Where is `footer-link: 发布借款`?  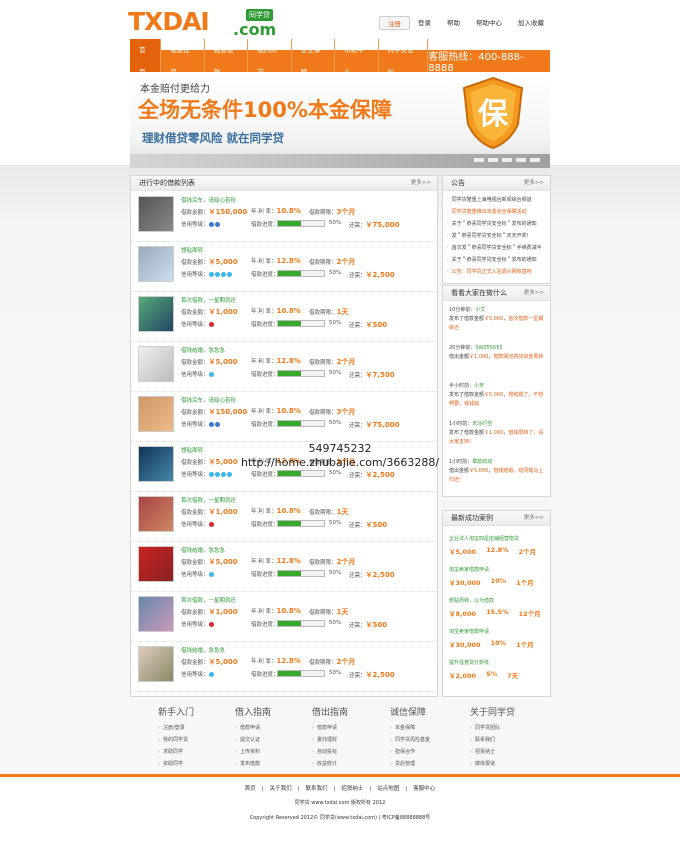 footer-link: 发布借款 is located at coordinates (272, 764).